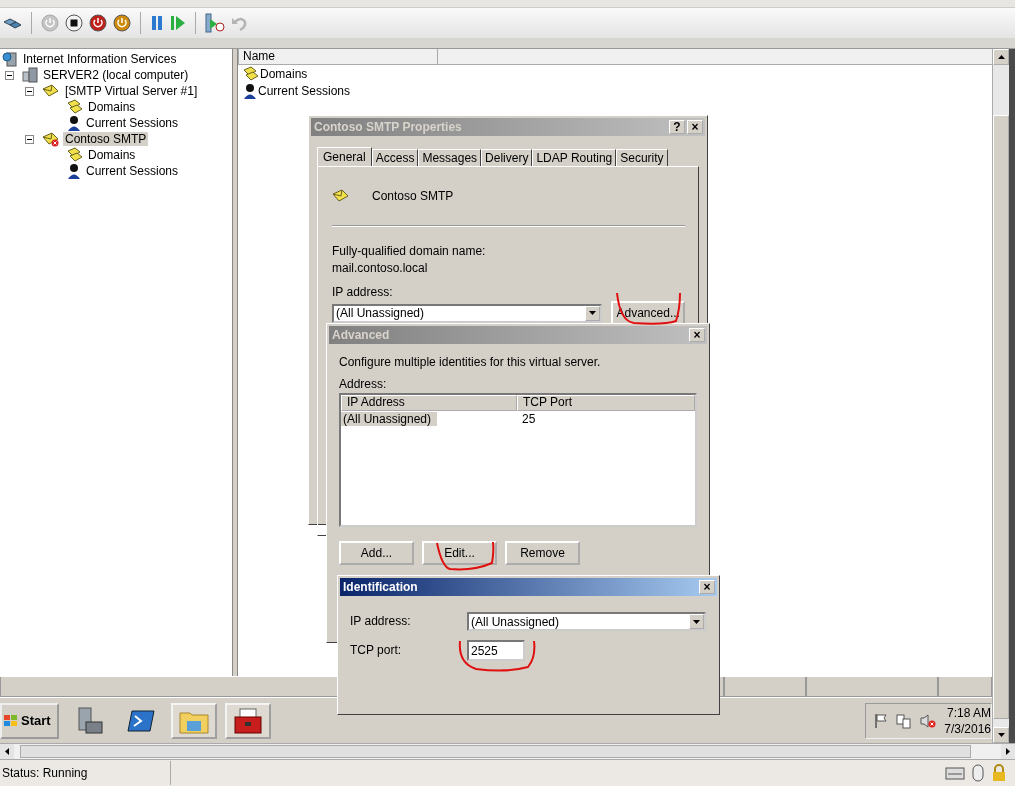 The width and height of the screenshot is (1015, 786). I want to click on server-icon, so click(30, 75).